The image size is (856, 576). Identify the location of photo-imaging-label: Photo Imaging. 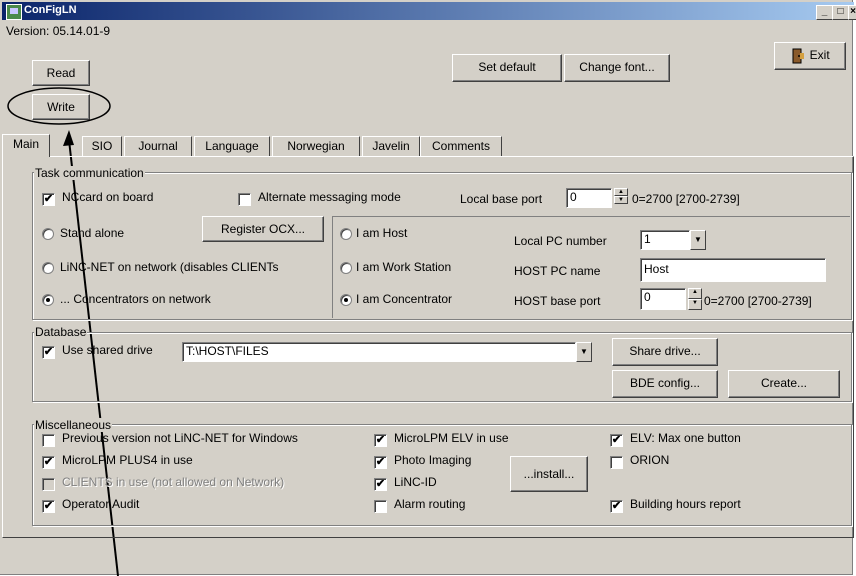
(433, 460).